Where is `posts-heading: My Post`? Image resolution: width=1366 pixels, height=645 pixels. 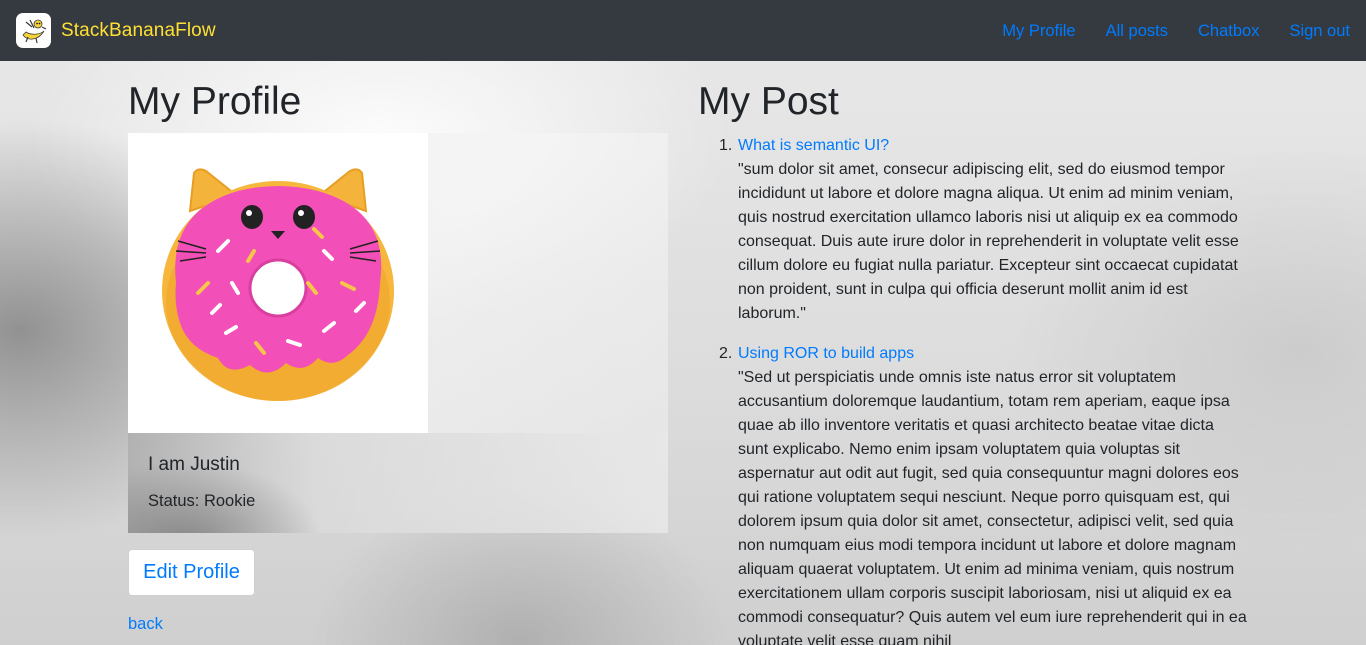 posts-heading: My Post is located at coordinates (768, 101).